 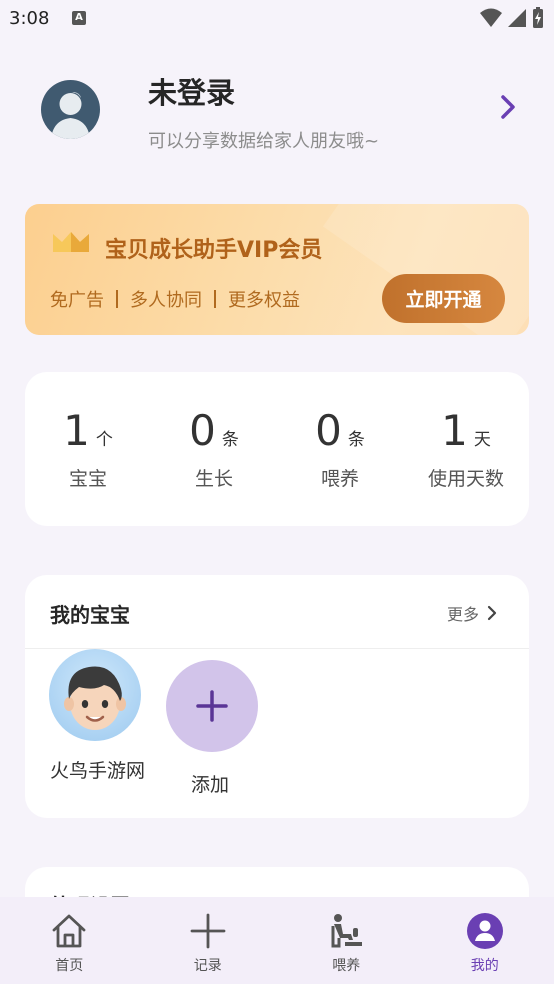 What do you see at coordinates (87, 479) in the screenshot?
I see `stat-label: 宝宝` at bounding box center [87, 479].